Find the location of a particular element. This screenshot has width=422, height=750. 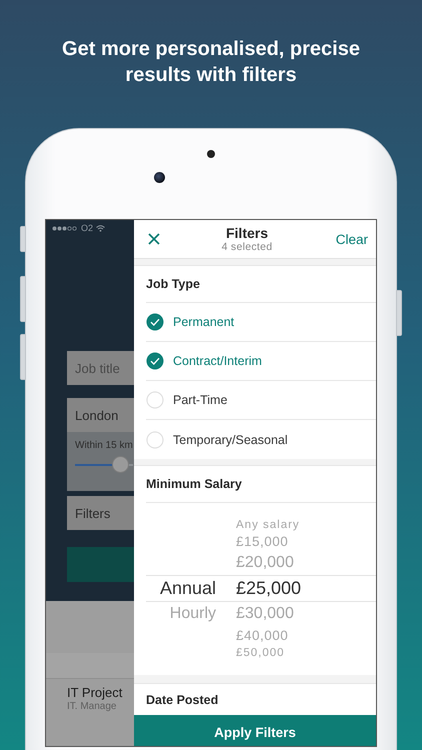

salary-option: £30,000 is located at coordinates (265, 614).